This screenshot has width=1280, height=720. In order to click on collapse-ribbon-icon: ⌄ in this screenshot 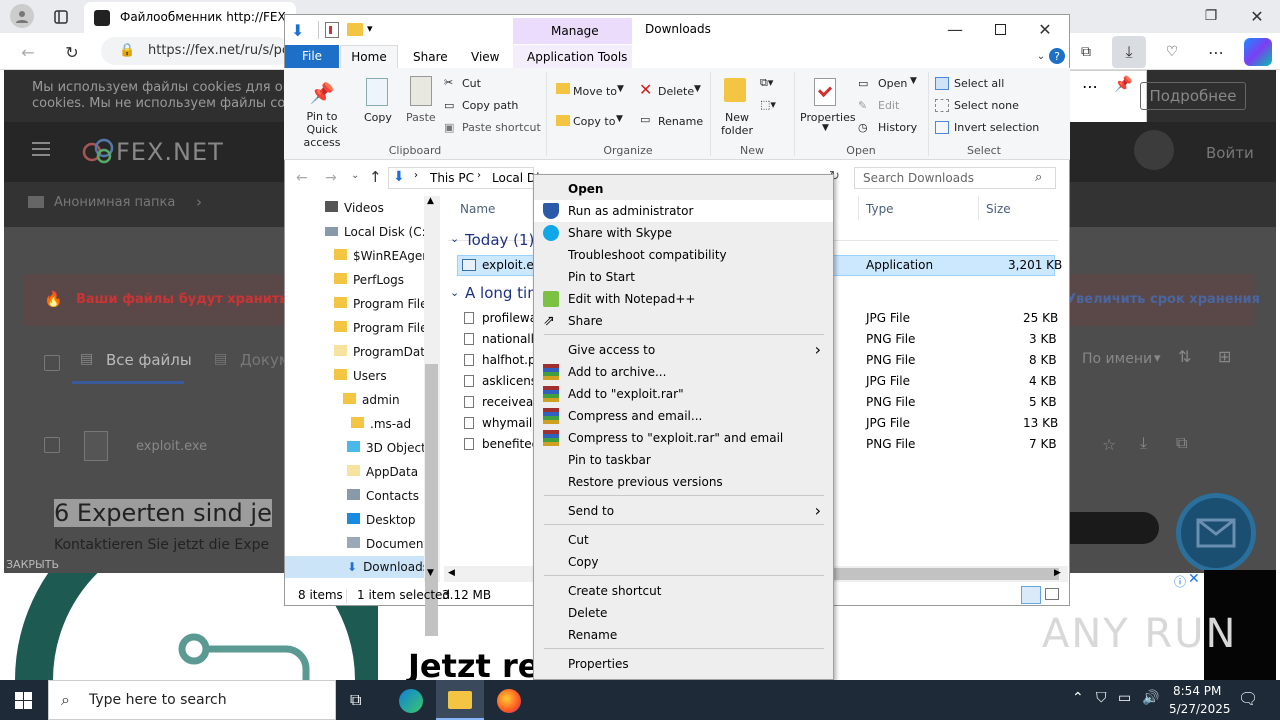, I will do `click(1041, 56)`.